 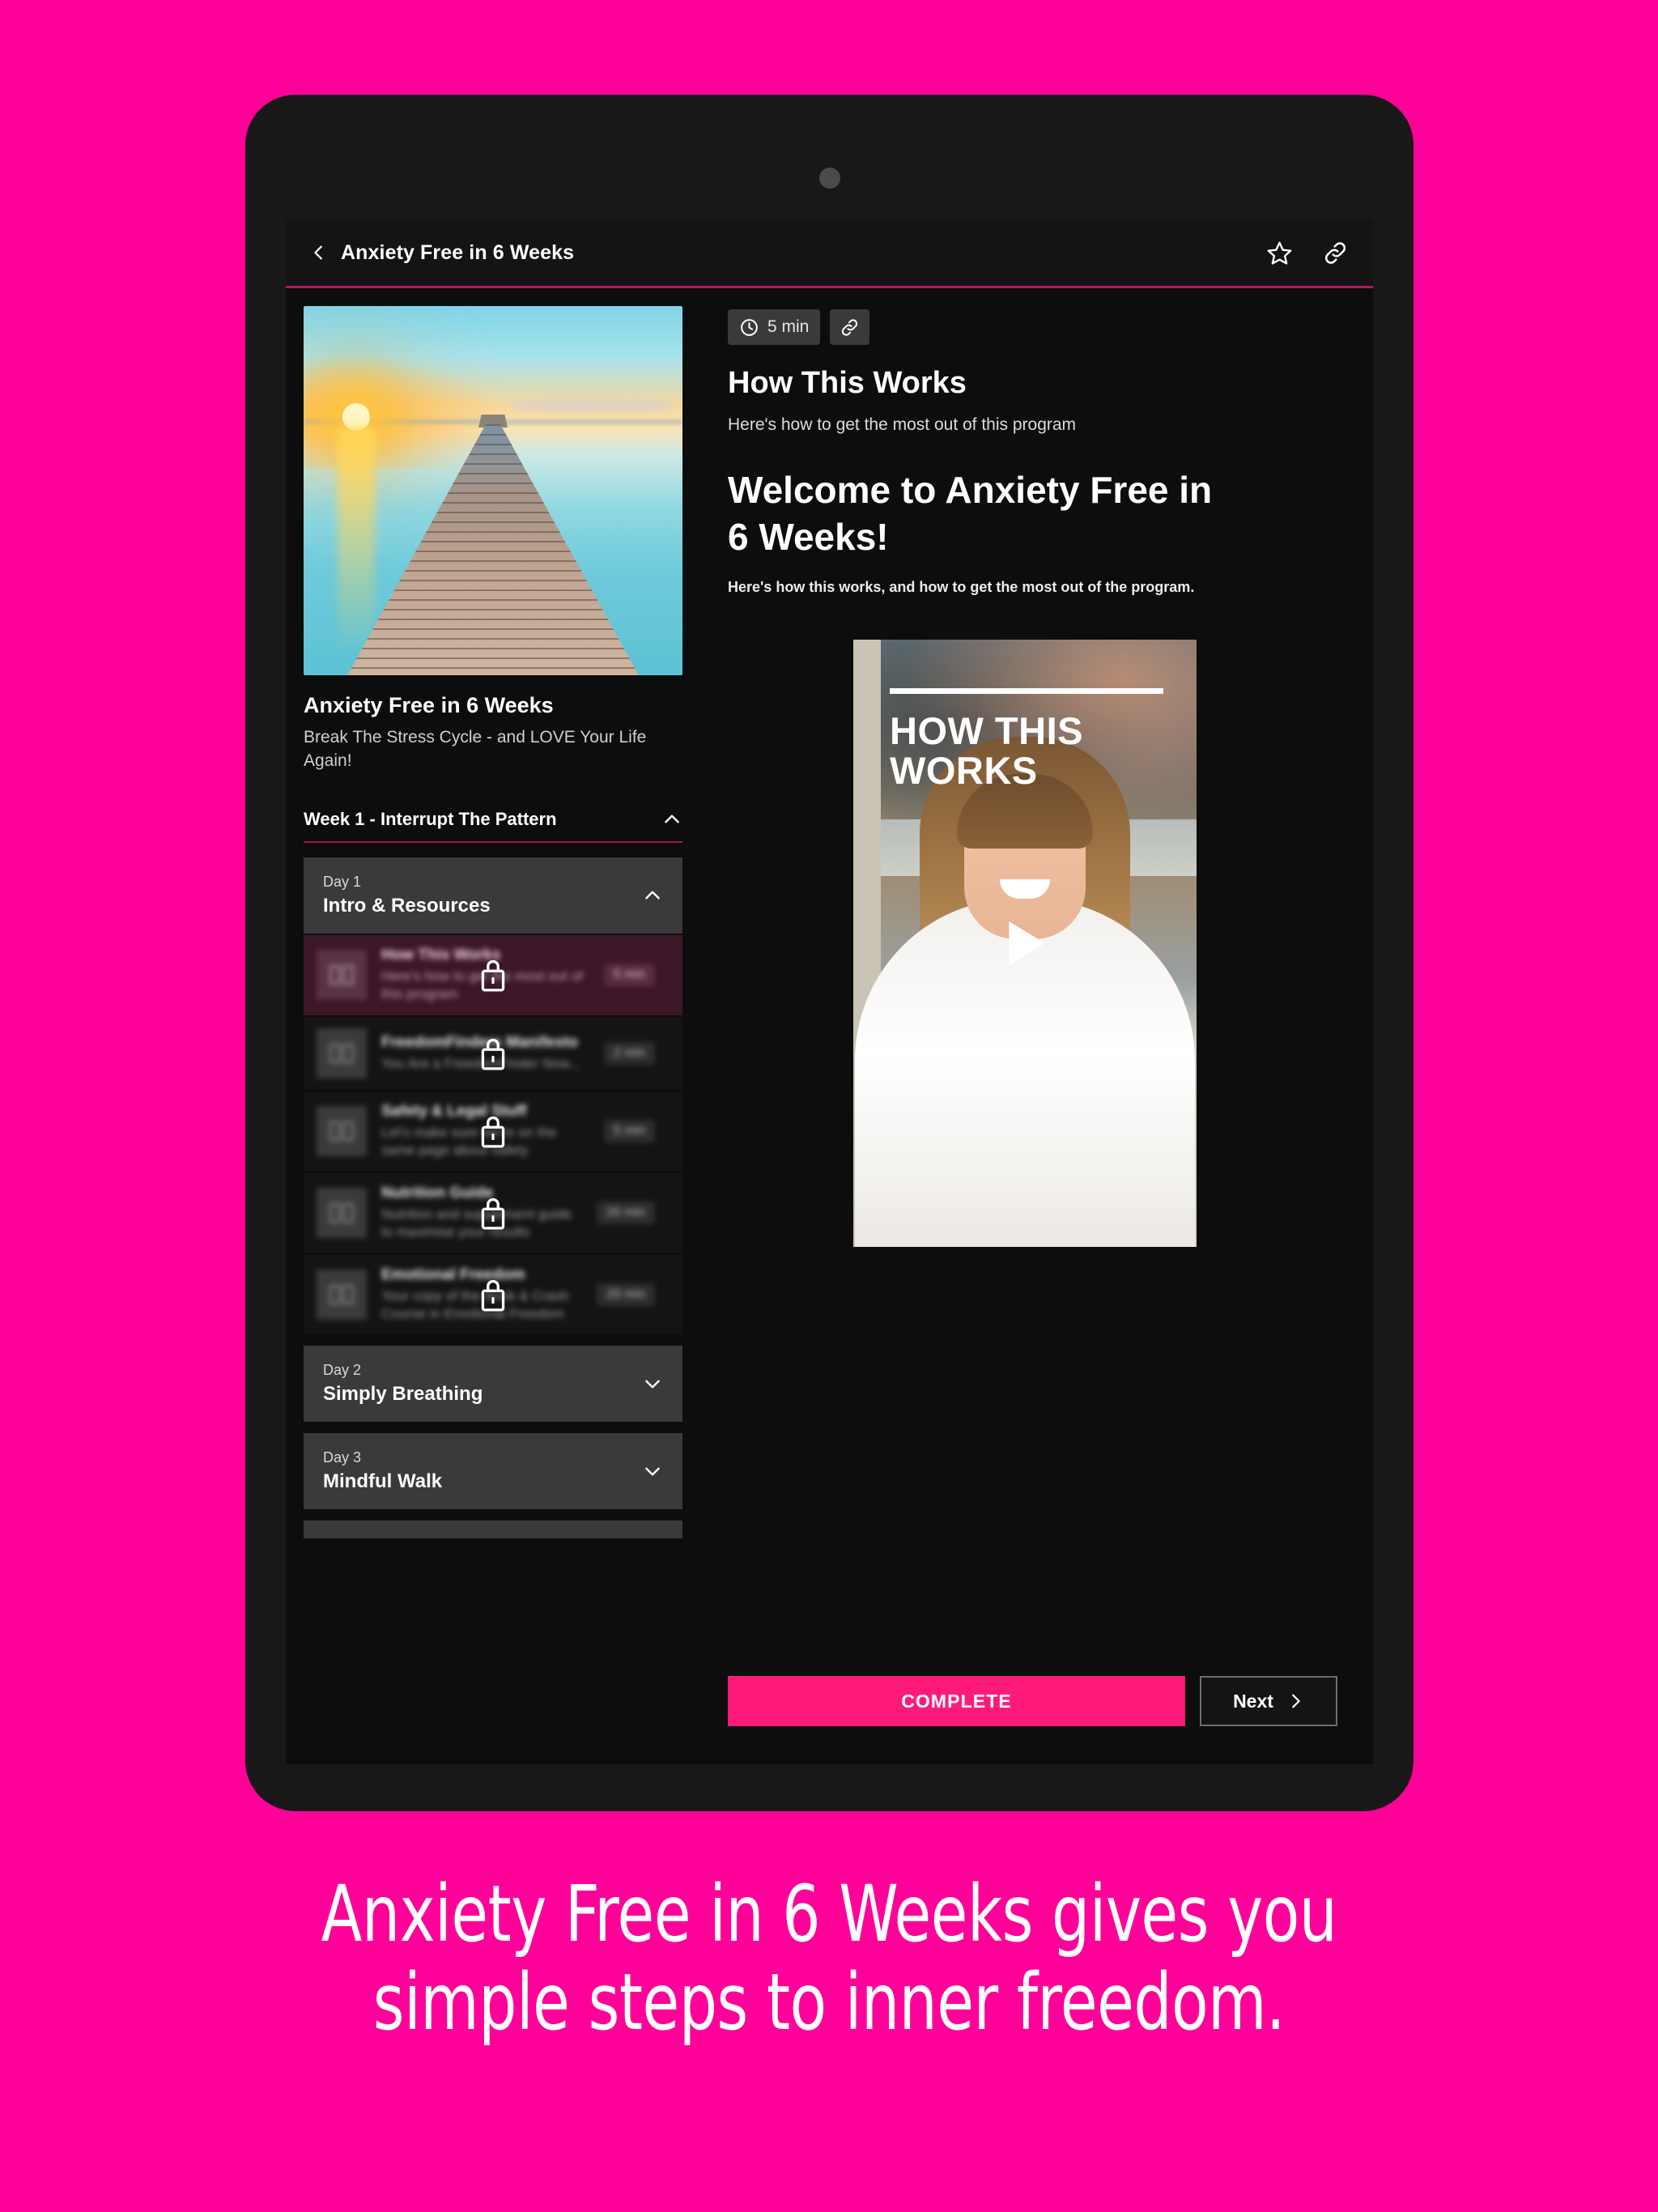 I want to click on day-header-text: Day 3 Mindful Walk, so click(x=382, y=1471).